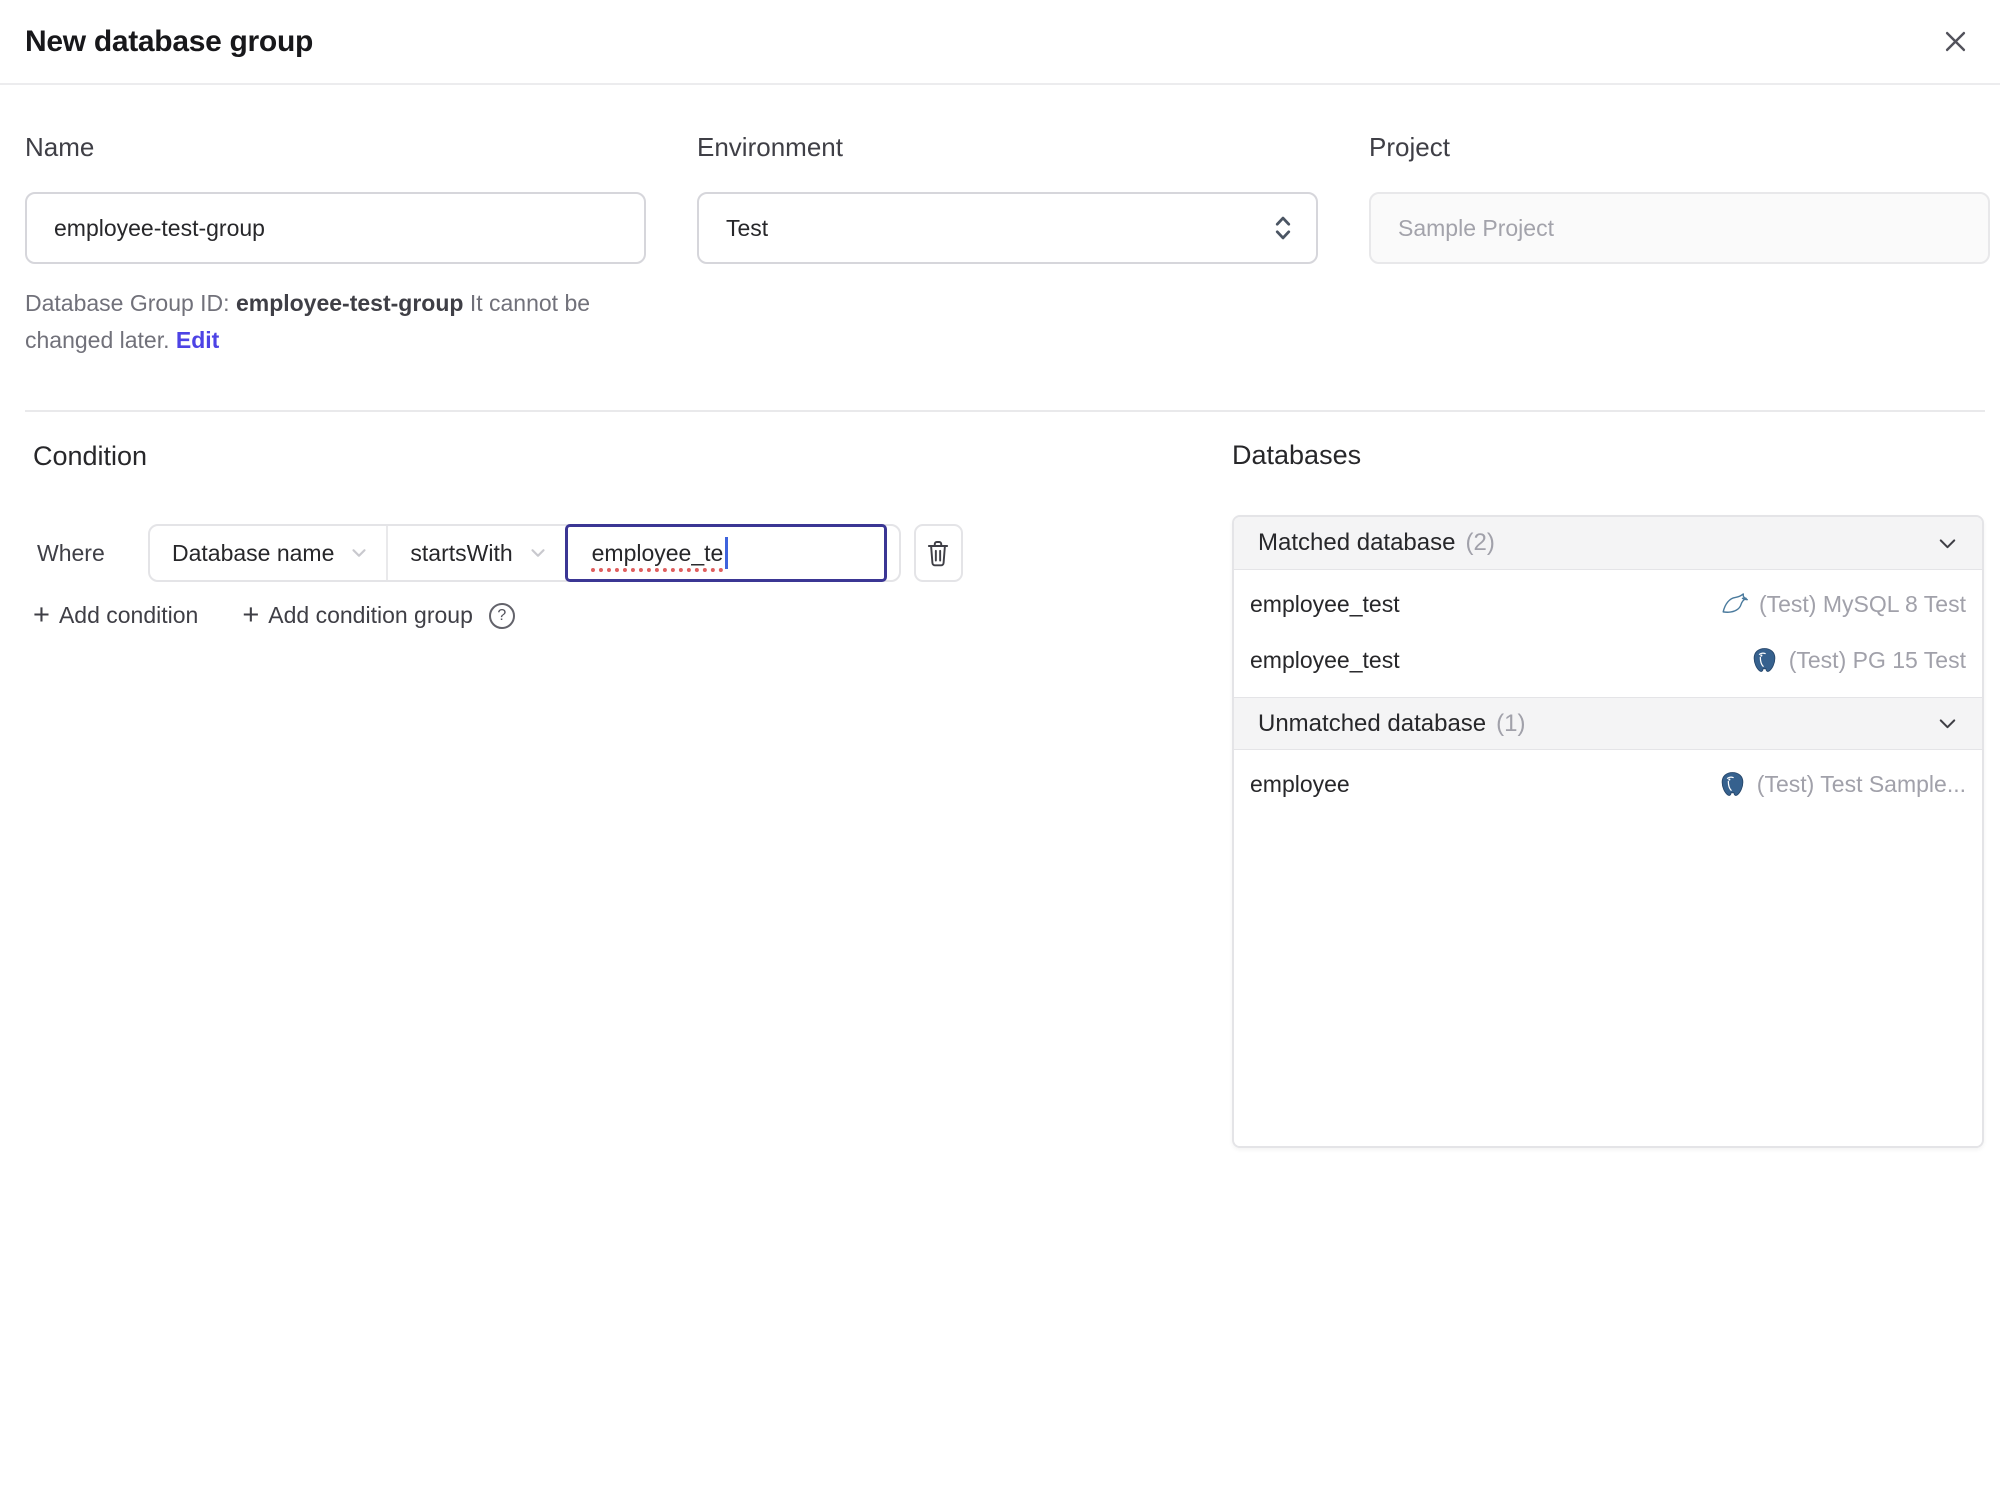 The height and width of the screenshot is (1500, 2000). I want to click on database-name: employee, so click(1300, 783).